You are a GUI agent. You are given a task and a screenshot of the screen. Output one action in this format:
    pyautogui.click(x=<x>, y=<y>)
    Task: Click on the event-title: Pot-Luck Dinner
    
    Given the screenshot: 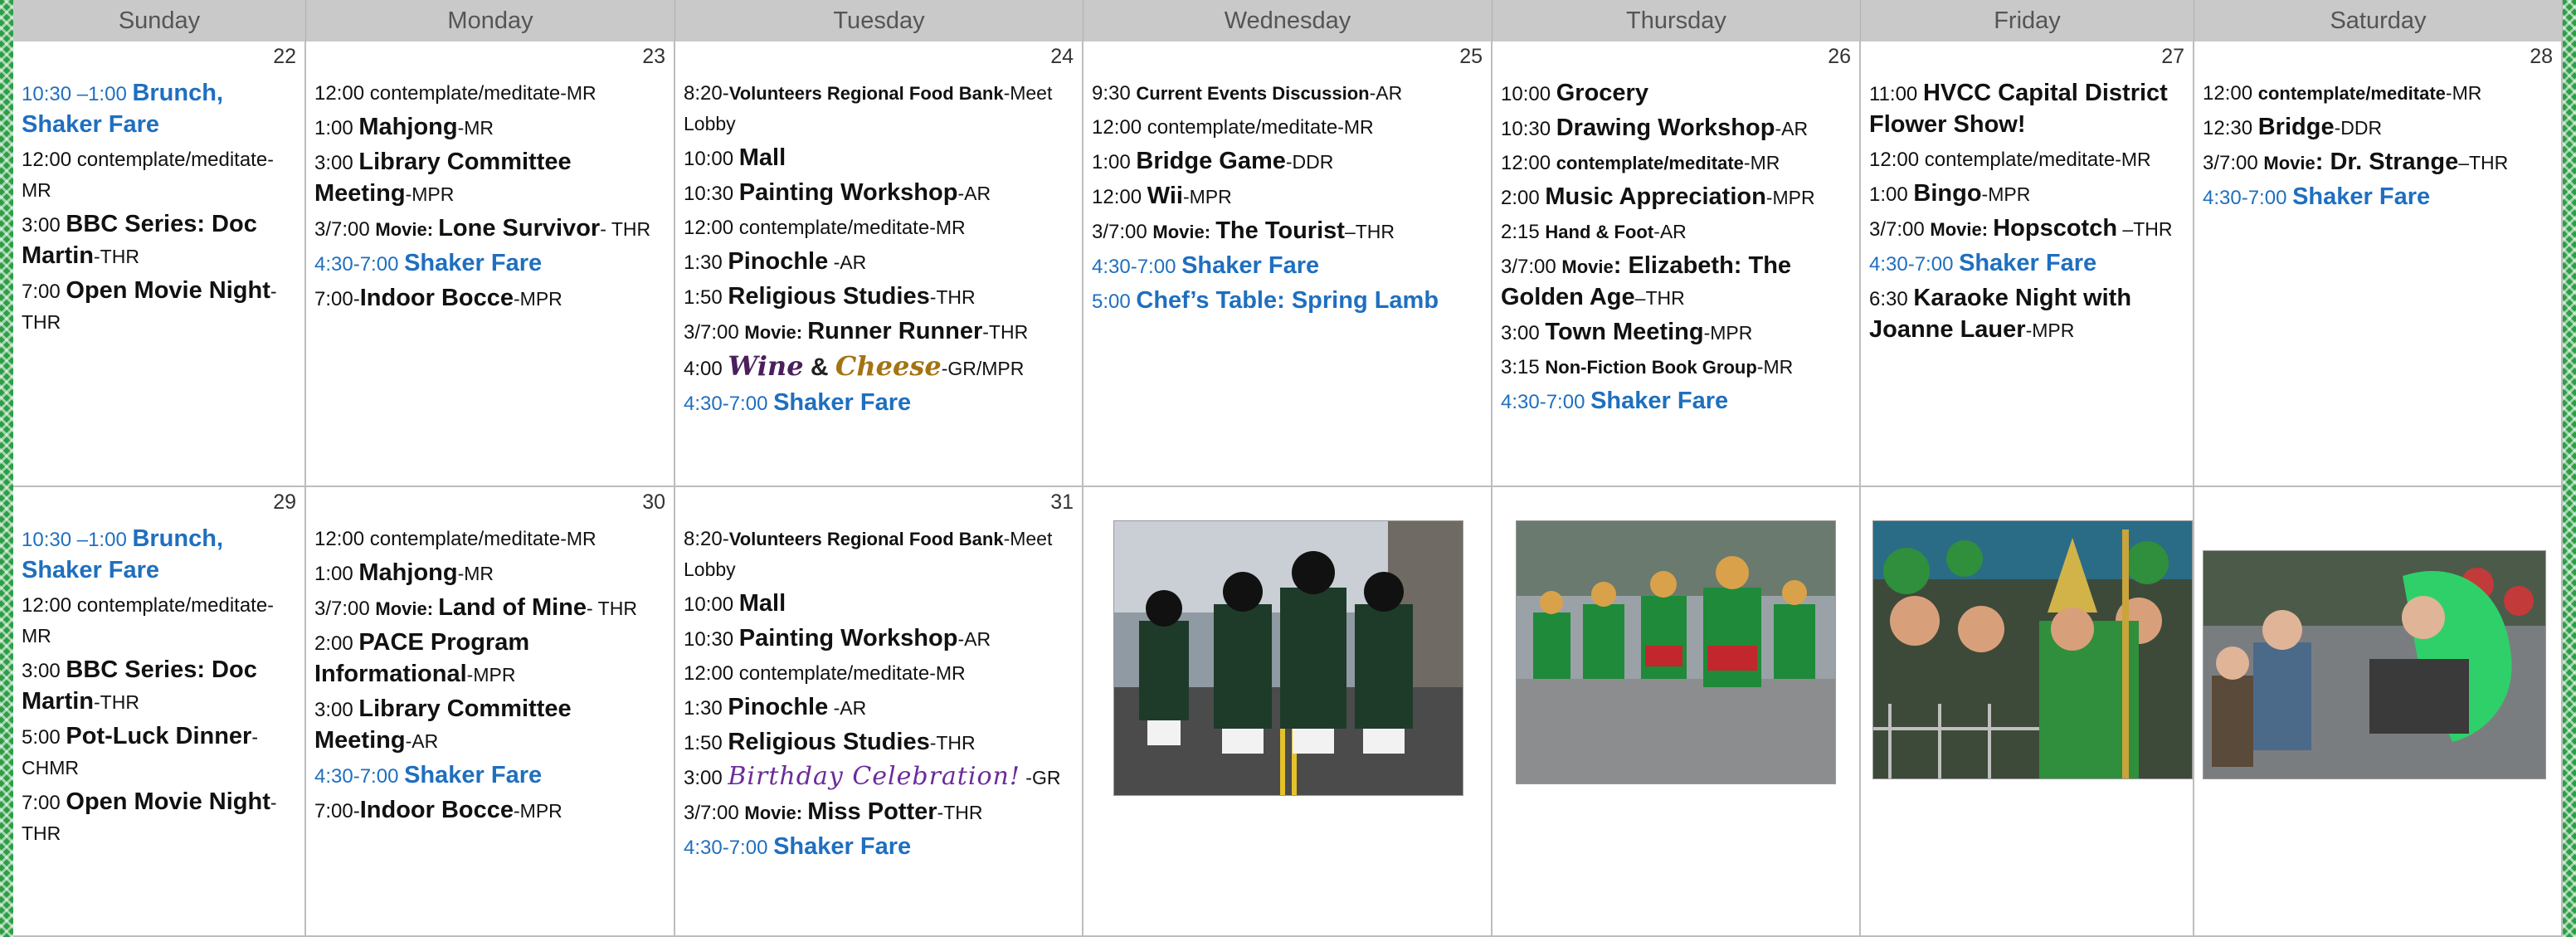 What is the action you would take?
    pyautogui.click(x=159, y=736)
    